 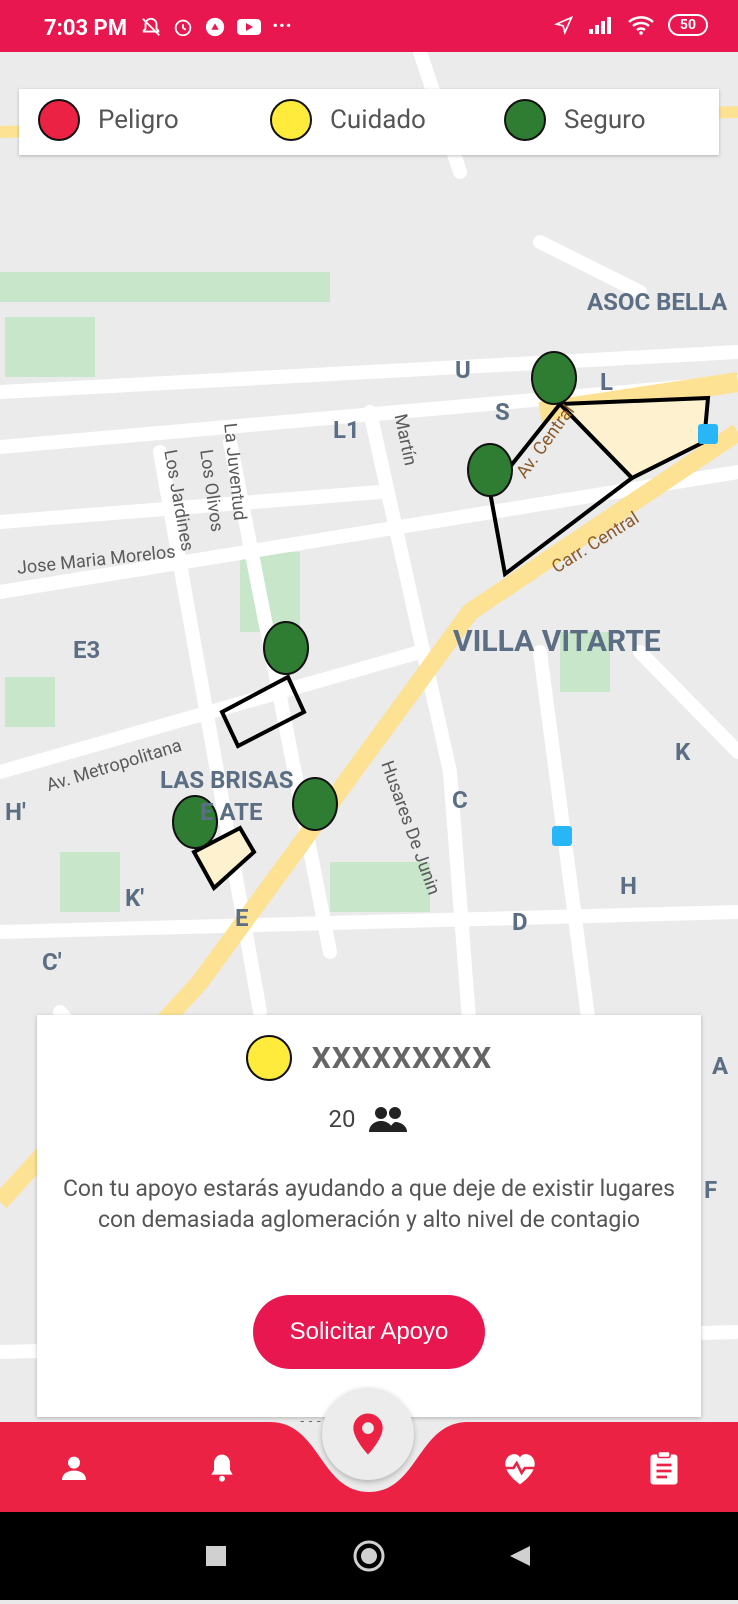 I want to click on mute-icon, so click(x=151, y=26).